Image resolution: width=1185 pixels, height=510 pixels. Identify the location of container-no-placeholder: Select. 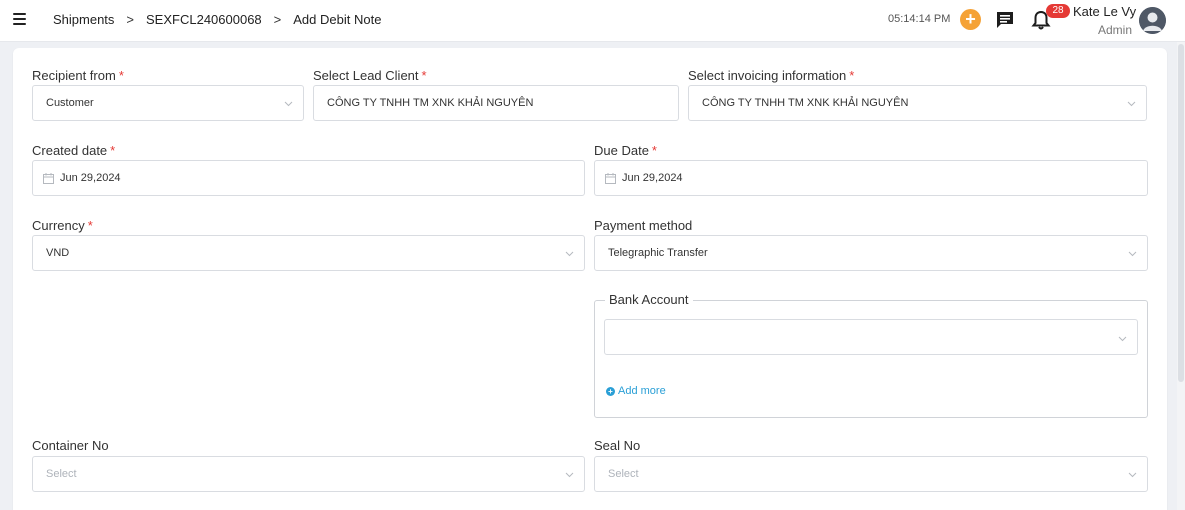
(61, 474).